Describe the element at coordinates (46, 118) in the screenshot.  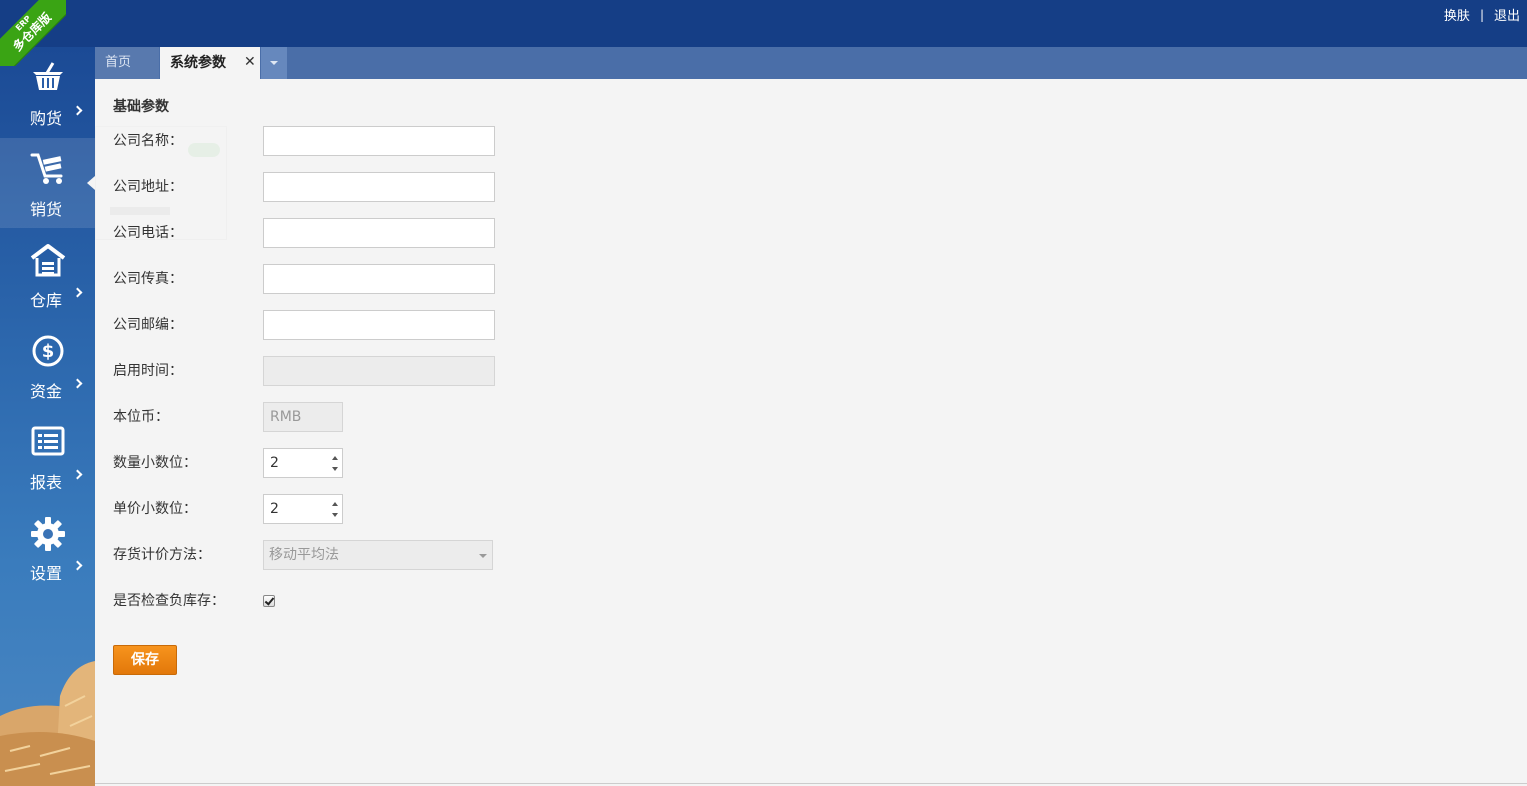
I see `sidebar-item-label: 购货` at that location.